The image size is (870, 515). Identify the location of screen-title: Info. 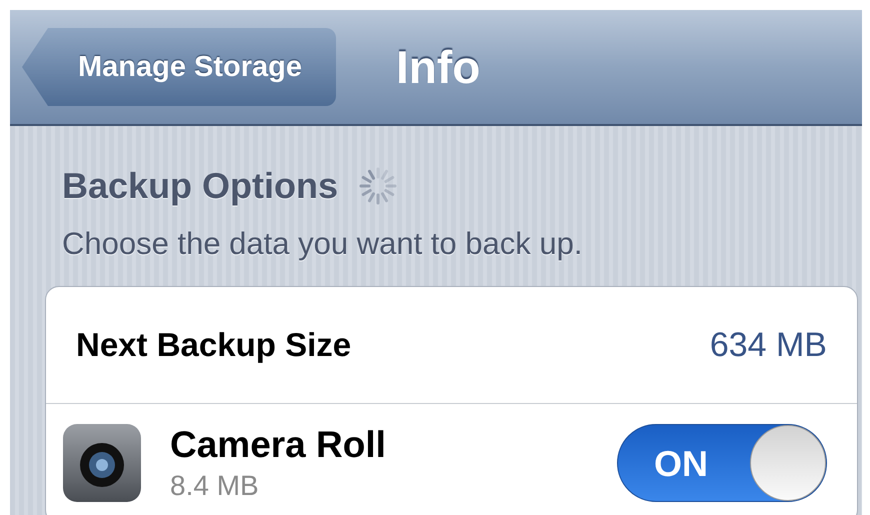
(438, 67).